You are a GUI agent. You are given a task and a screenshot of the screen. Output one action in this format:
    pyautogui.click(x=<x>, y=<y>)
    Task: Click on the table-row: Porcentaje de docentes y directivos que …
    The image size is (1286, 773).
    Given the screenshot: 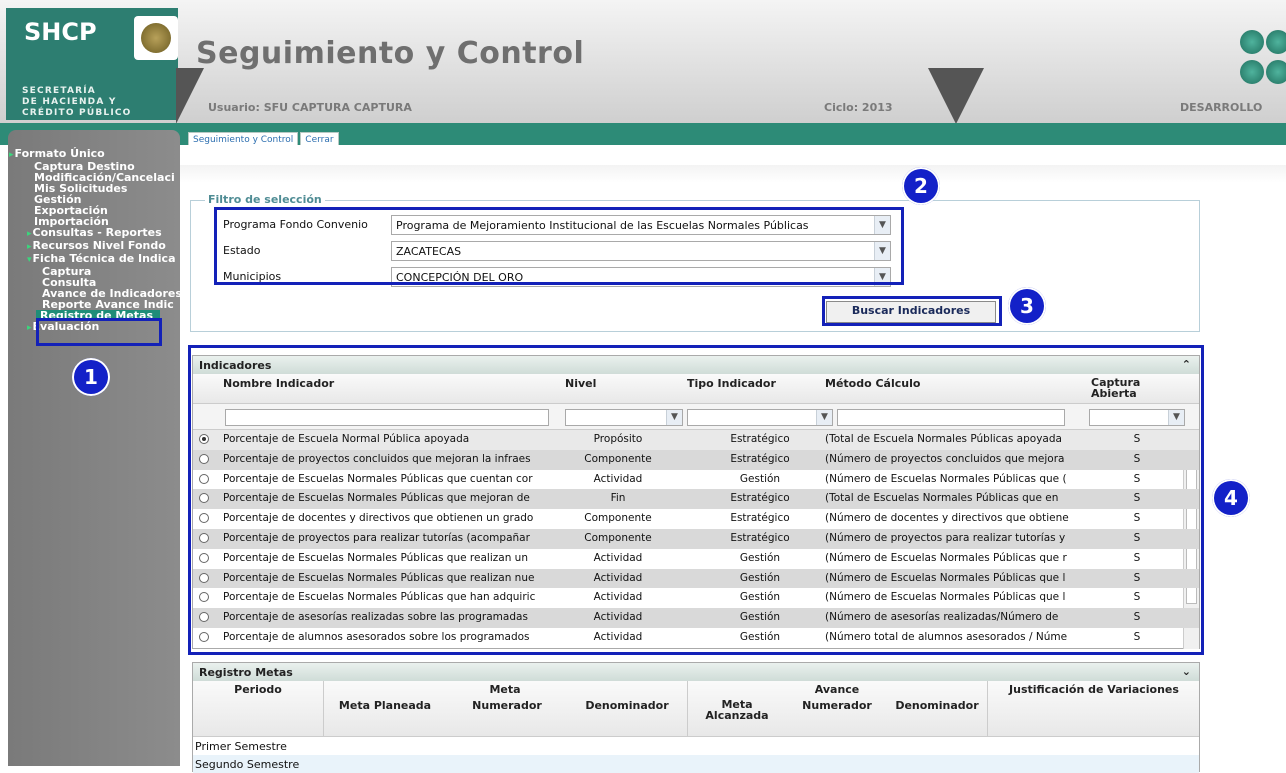 What is the action you would take?
    pyautogui.click(x=696, y=519)
    